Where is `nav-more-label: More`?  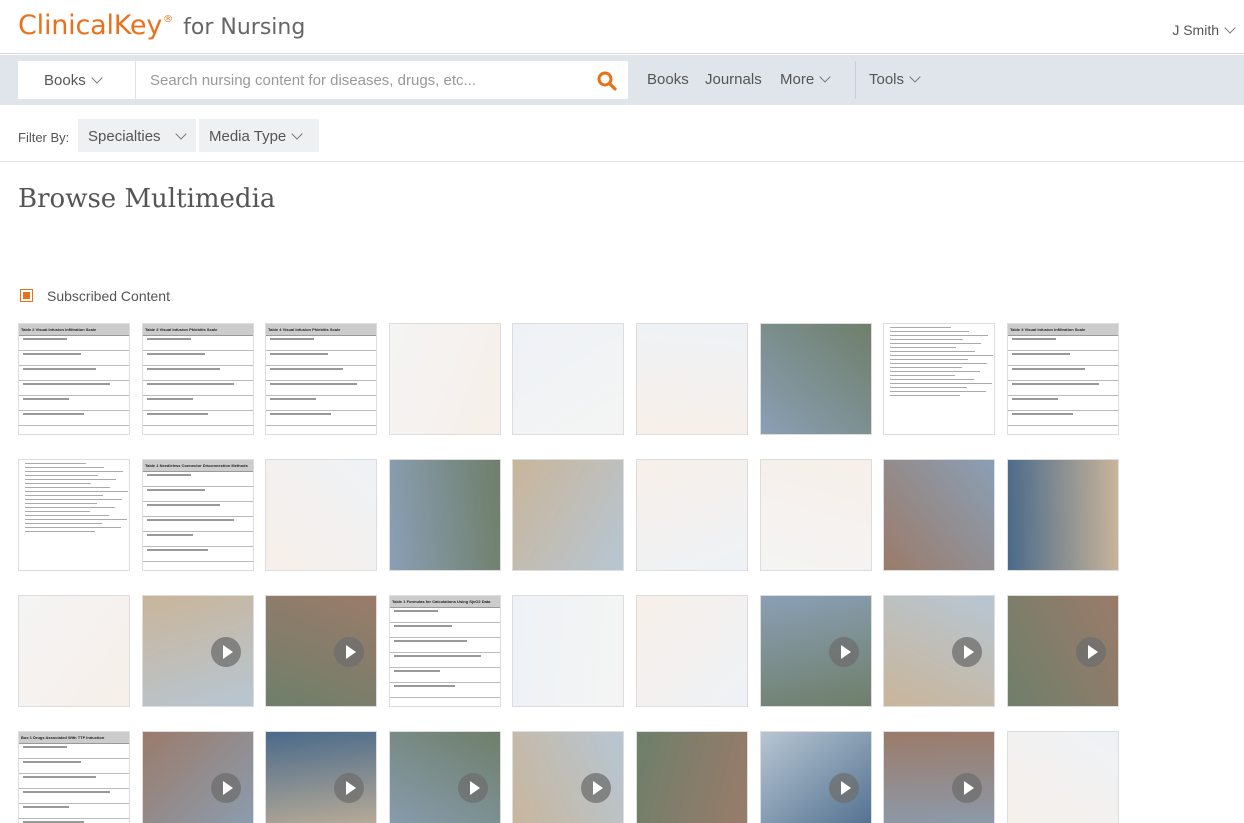
nav-more-label: More is located at coordinates (797, 79).